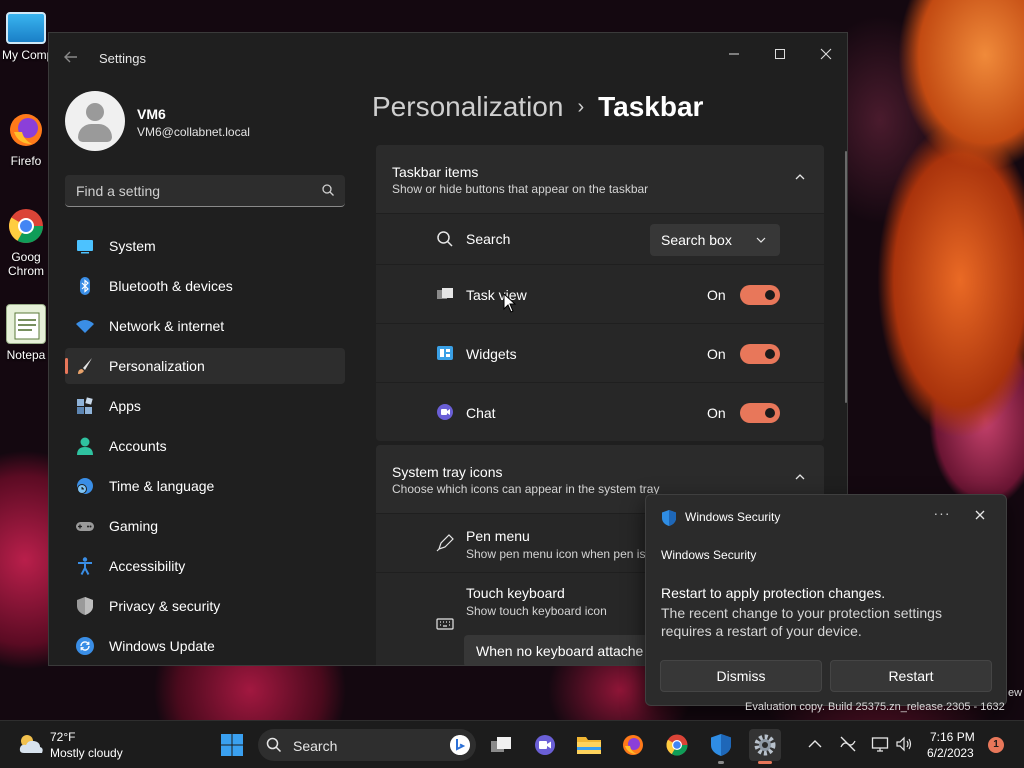  I want to click on back-button, so click(73, 58).